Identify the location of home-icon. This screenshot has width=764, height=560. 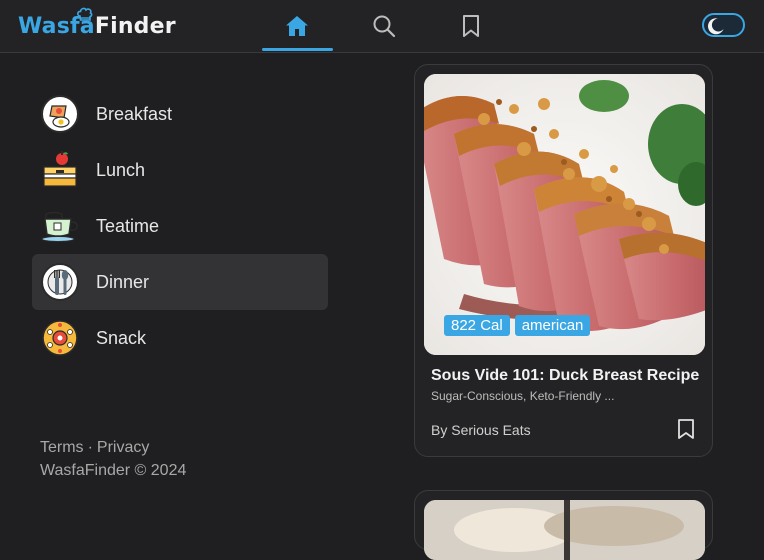
(297, 26).